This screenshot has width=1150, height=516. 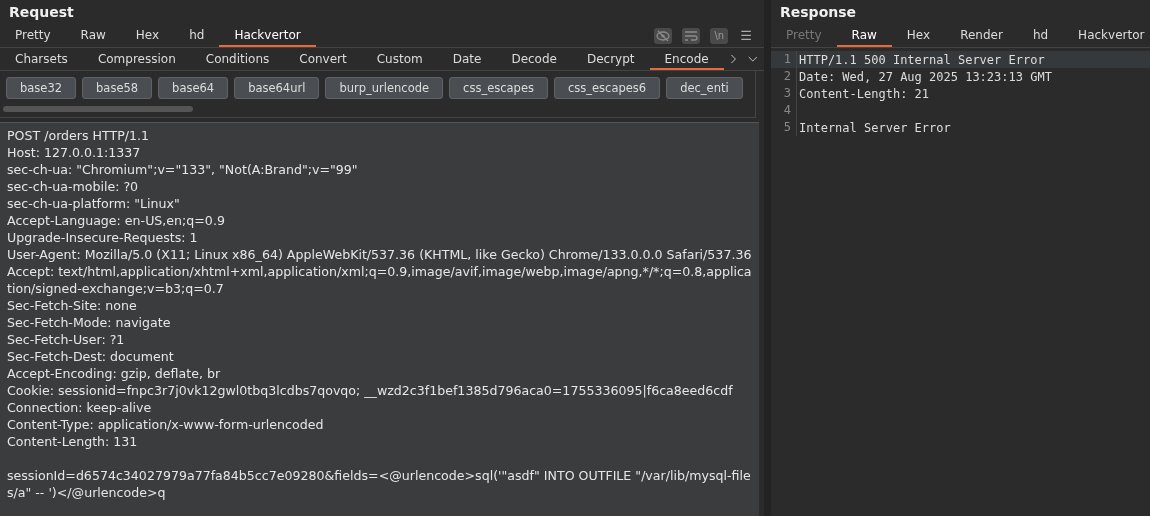 I want to click on request-line: Upgrade-Insecure-Requests: 1, so click(x=103, y=237).